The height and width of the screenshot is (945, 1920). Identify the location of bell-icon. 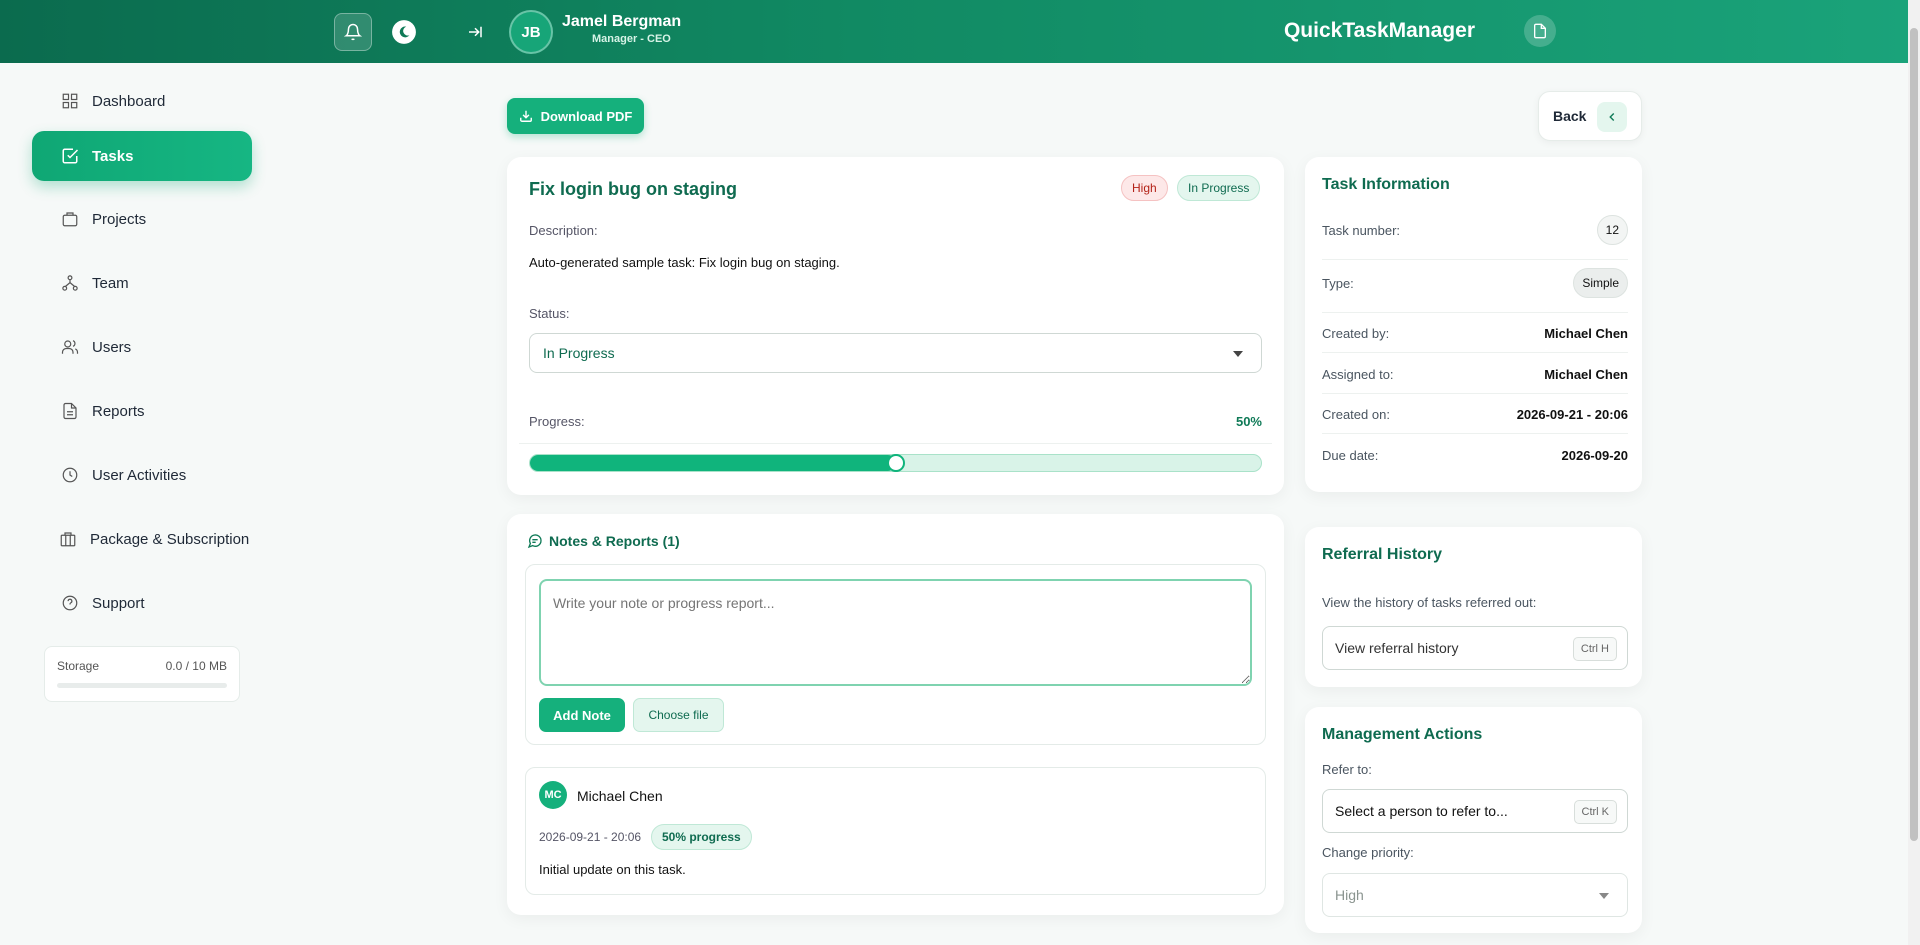
(353, 32).